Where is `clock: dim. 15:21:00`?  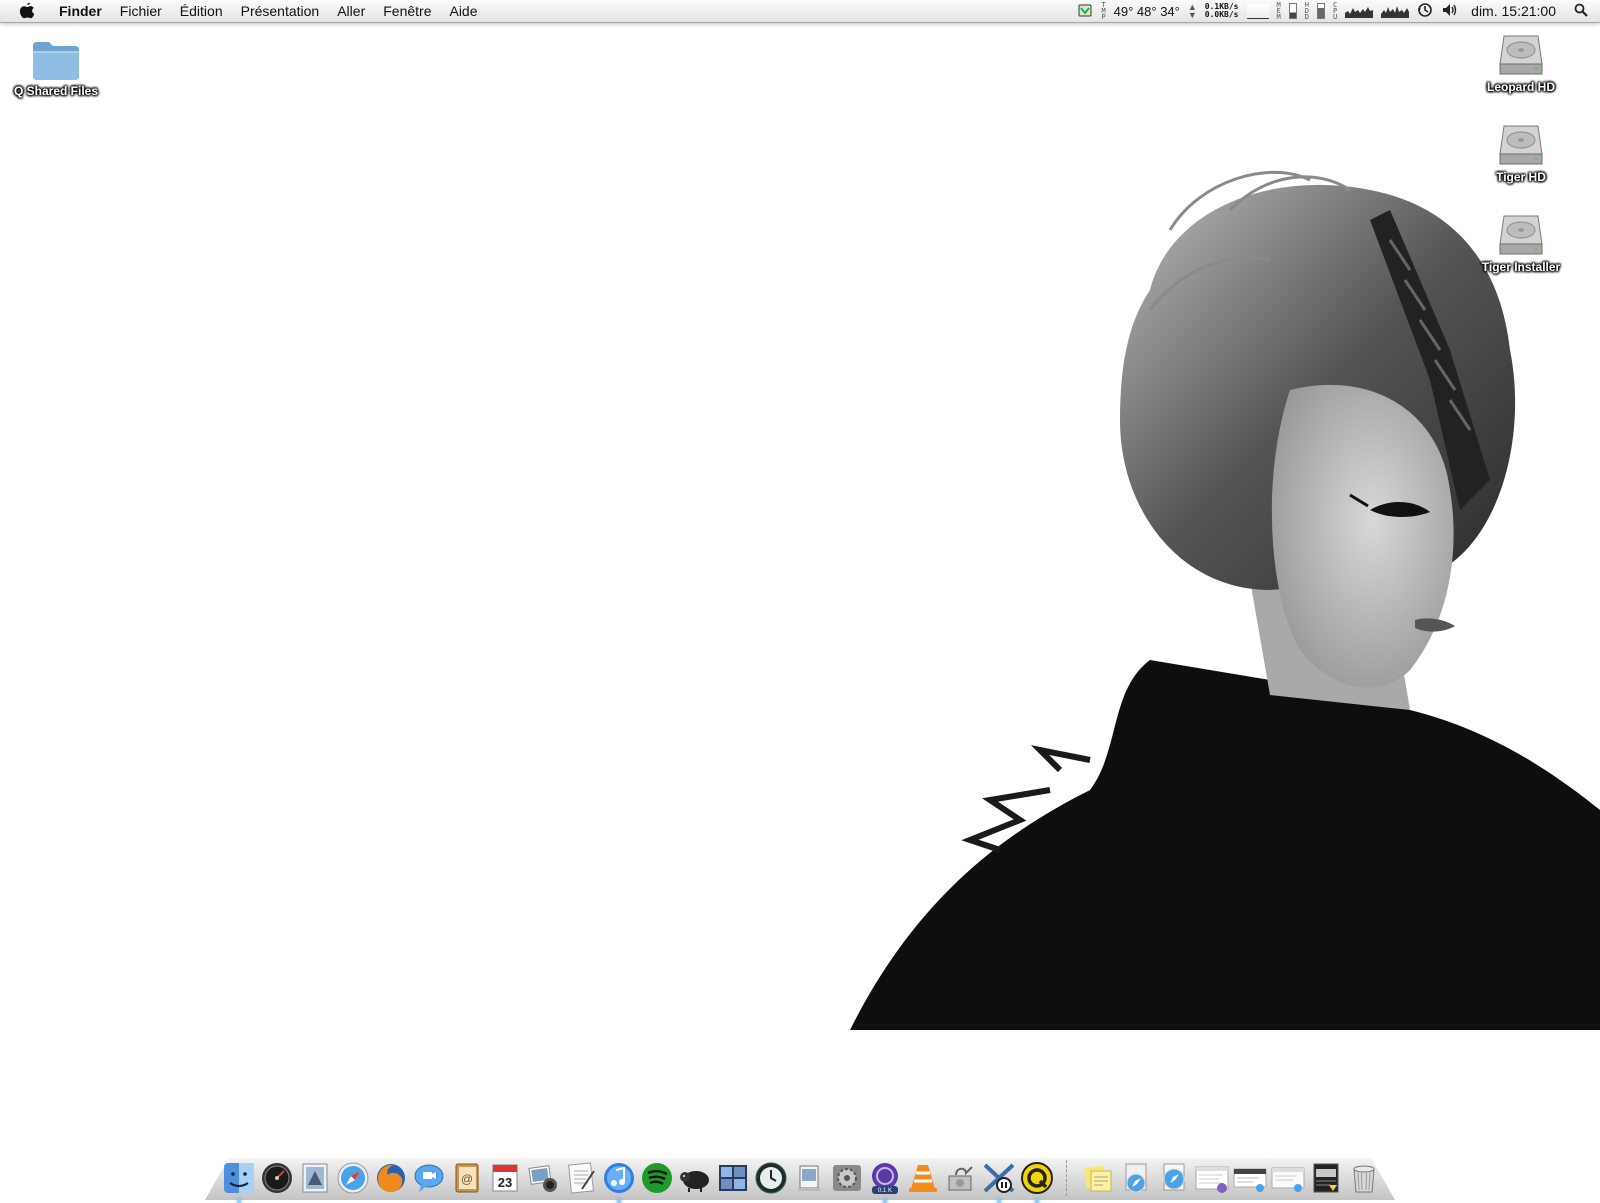 clock: dim. 15:21:00 is located at coordinates (1513, 11).